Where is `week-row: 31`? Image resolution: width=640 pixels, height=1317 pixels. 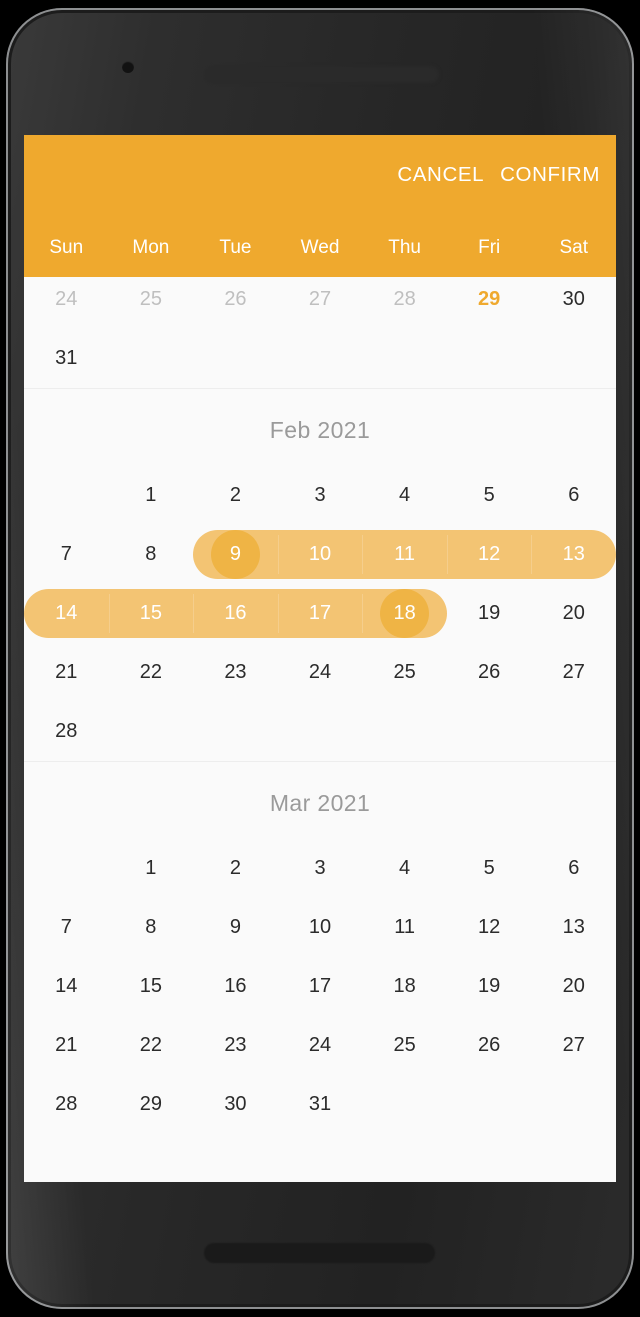 week-row: 31 is located at coordinates (320, 358).